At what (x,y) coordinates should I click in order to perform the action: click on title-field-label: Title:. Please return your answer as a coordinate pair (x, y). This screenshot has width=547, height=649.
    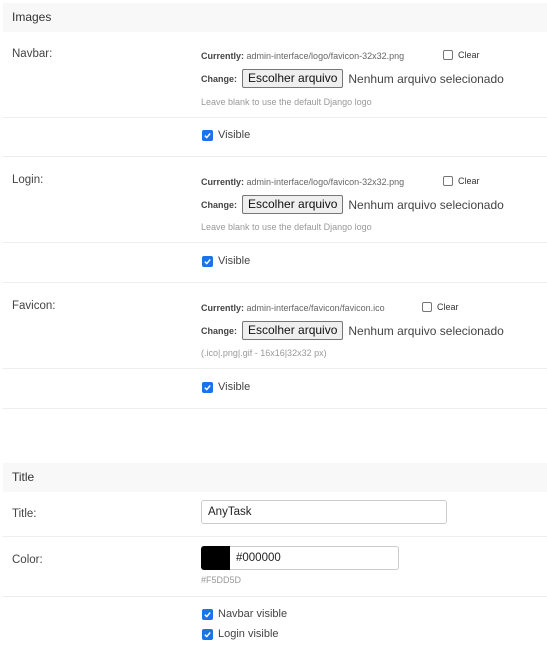
    Looking at the image, I should click on (24, 514).